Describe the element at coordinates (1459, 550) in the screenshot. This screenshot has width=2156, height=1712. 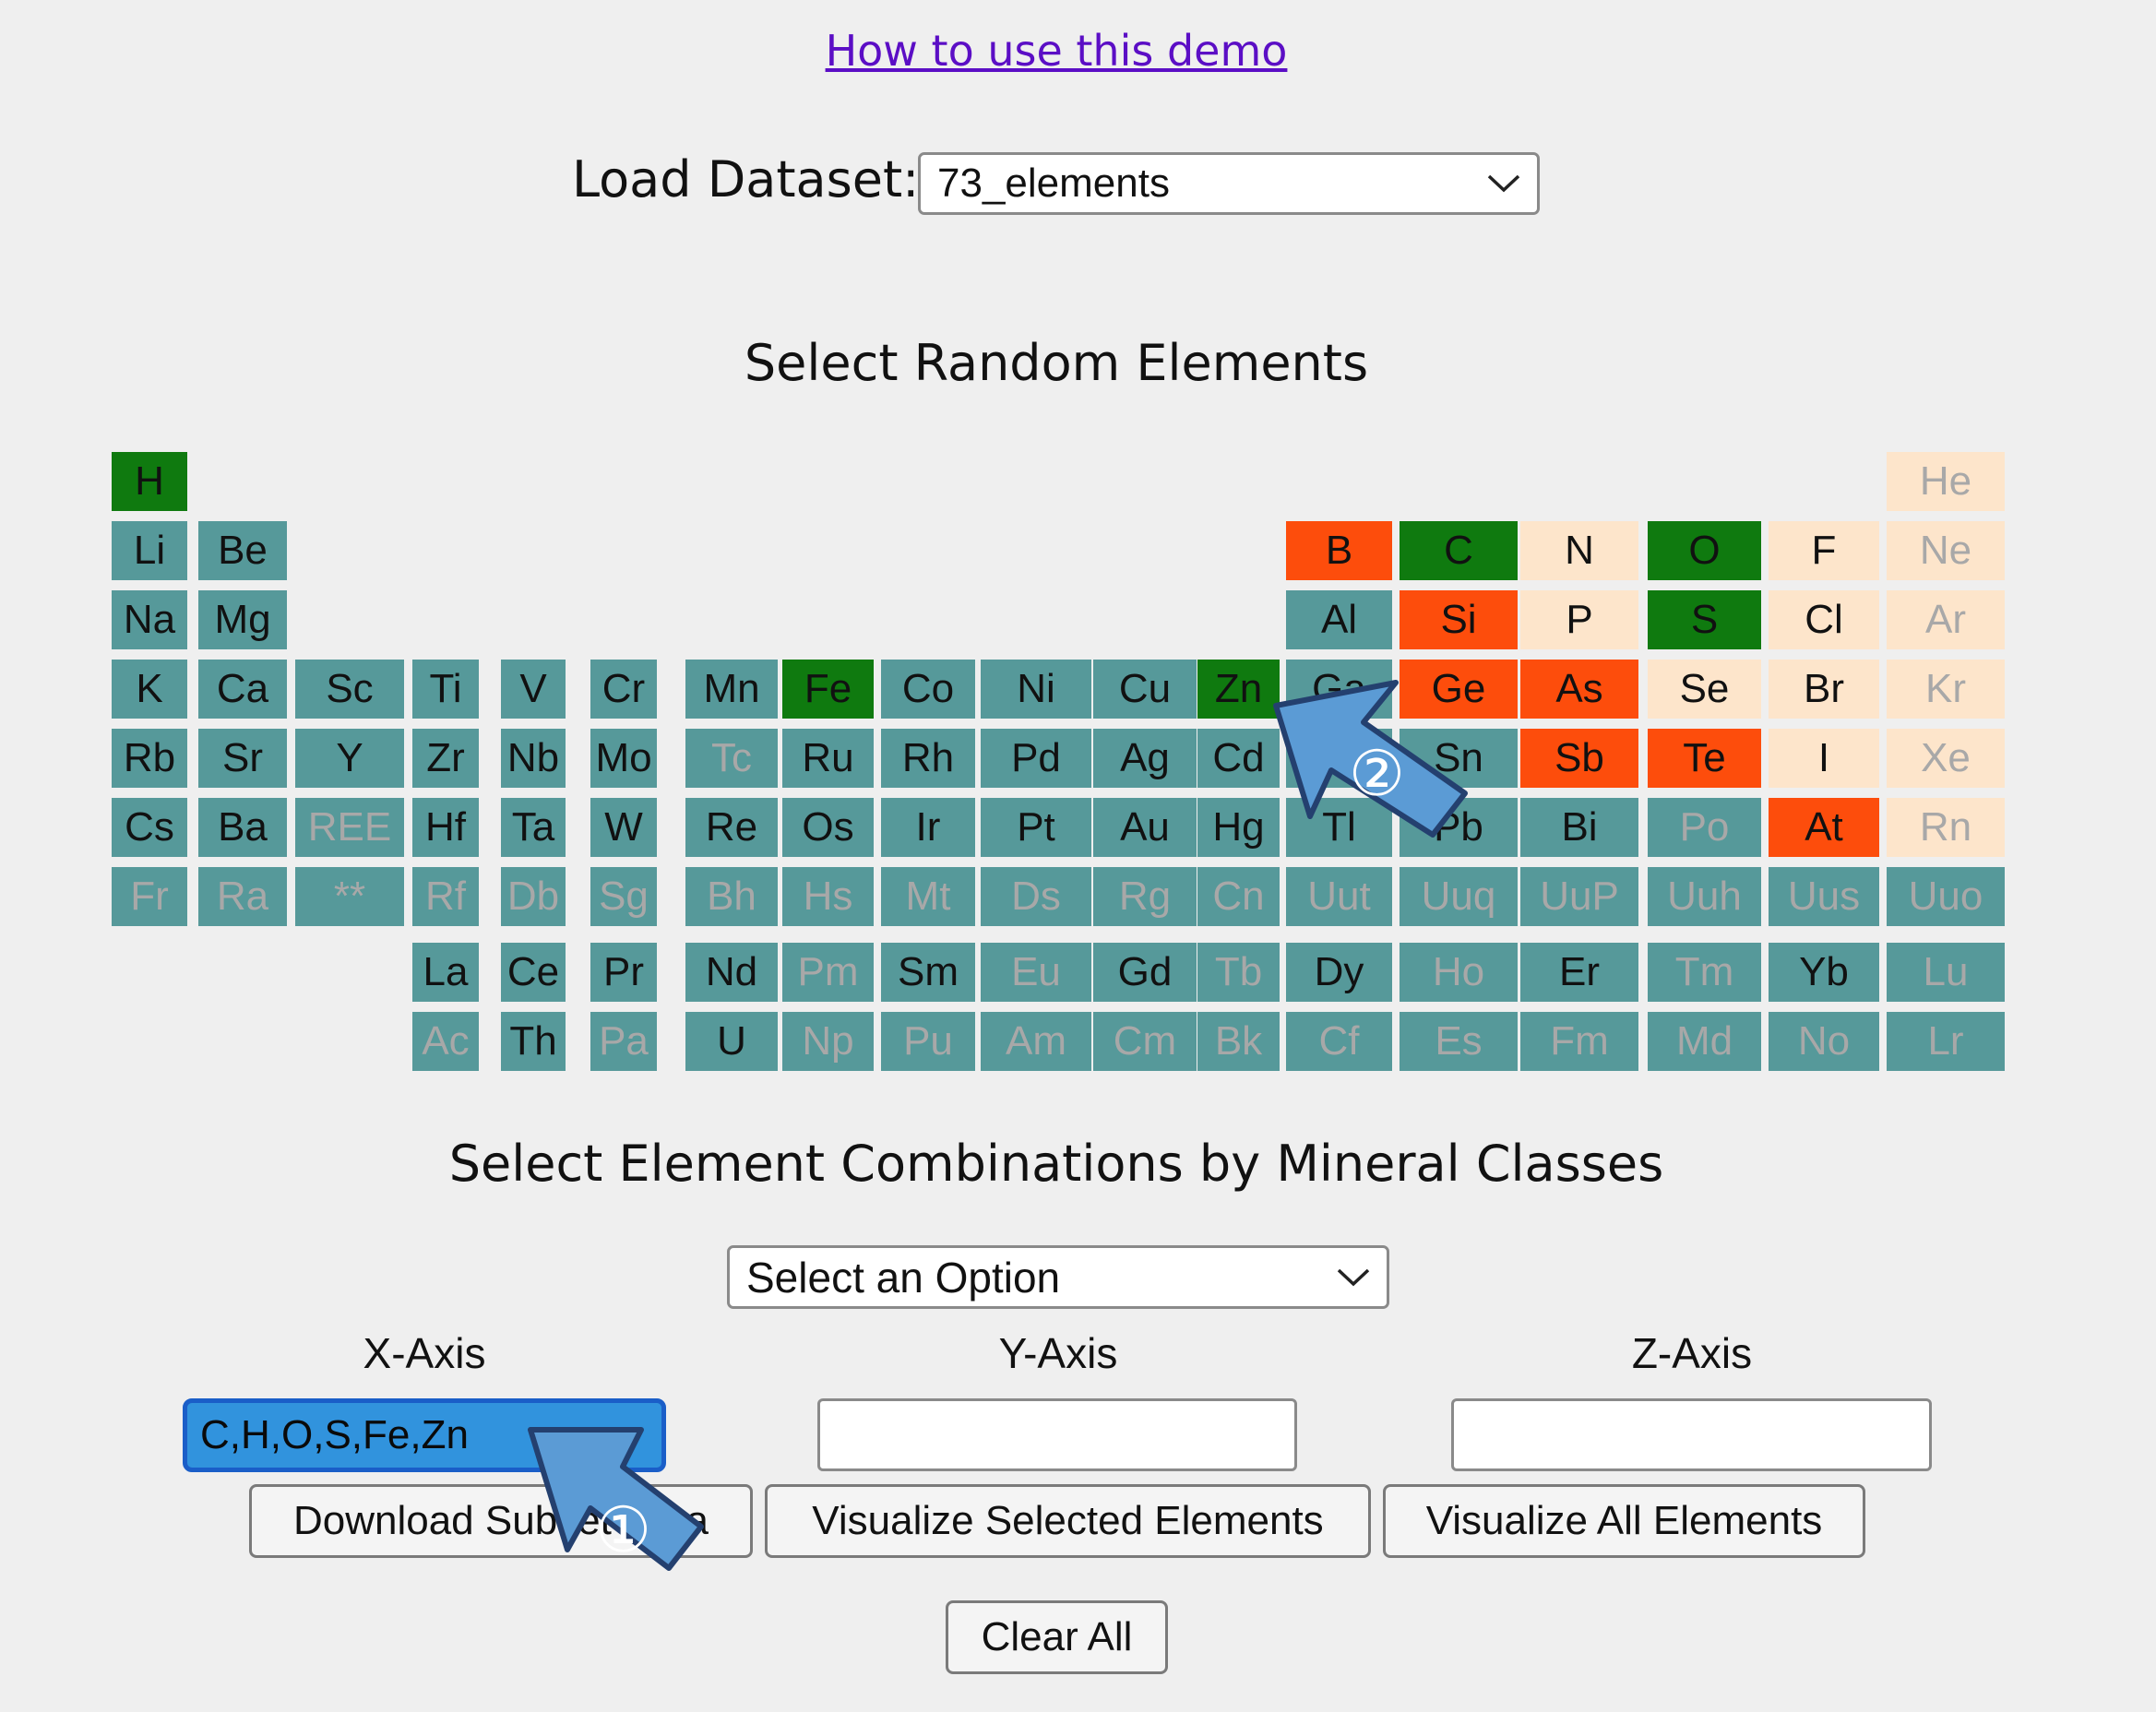
I see `element-c: C` at that location.